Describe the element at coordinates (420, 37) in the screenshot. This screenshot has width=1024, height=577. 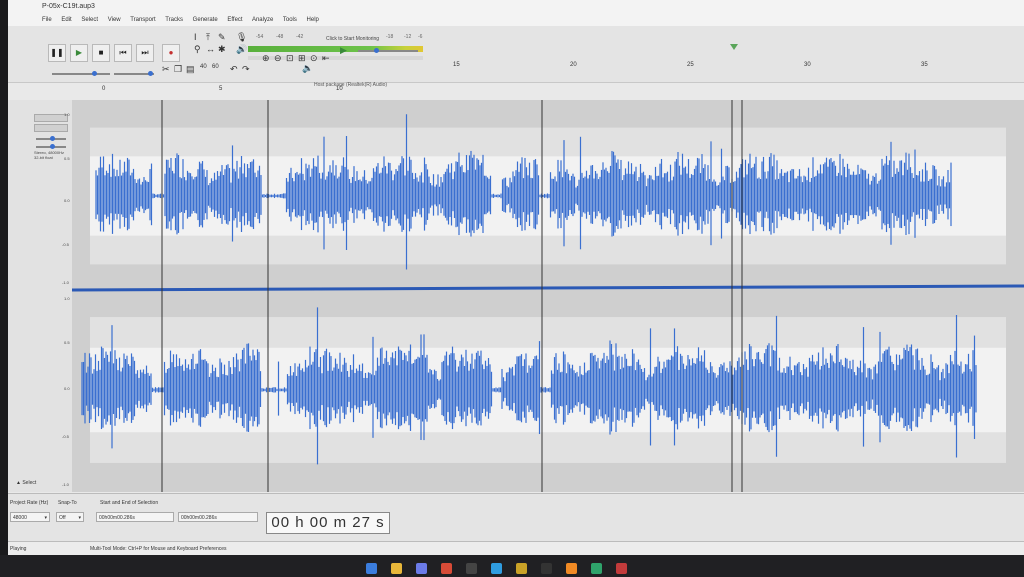
I see `meter-tick: -6` at that location.